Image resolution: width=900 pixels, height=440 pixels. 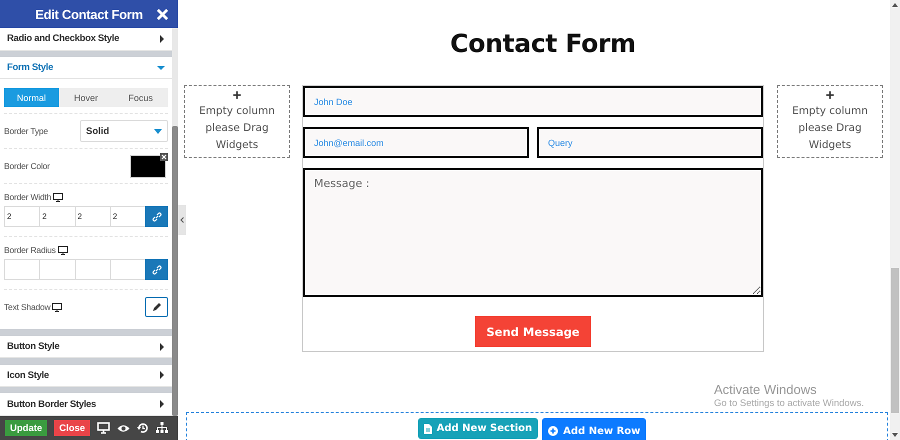 I want to click on pencil-icon, so click(x=157, y=307).